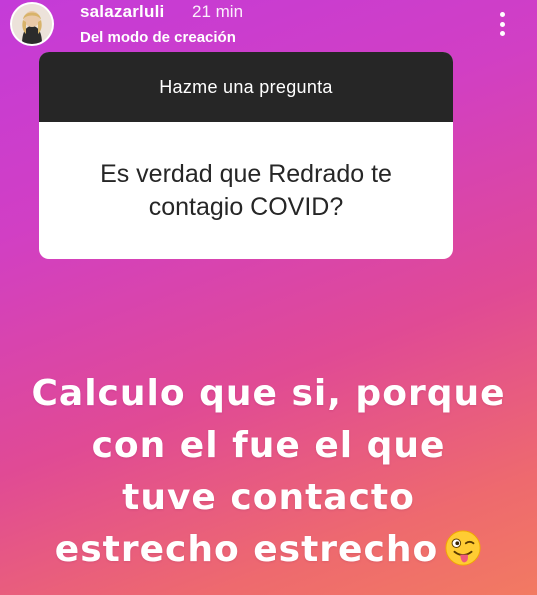  Describe the element at coordinates (268, 445) in the screenshot. I see `answer-line: con el fue el que` at that location.